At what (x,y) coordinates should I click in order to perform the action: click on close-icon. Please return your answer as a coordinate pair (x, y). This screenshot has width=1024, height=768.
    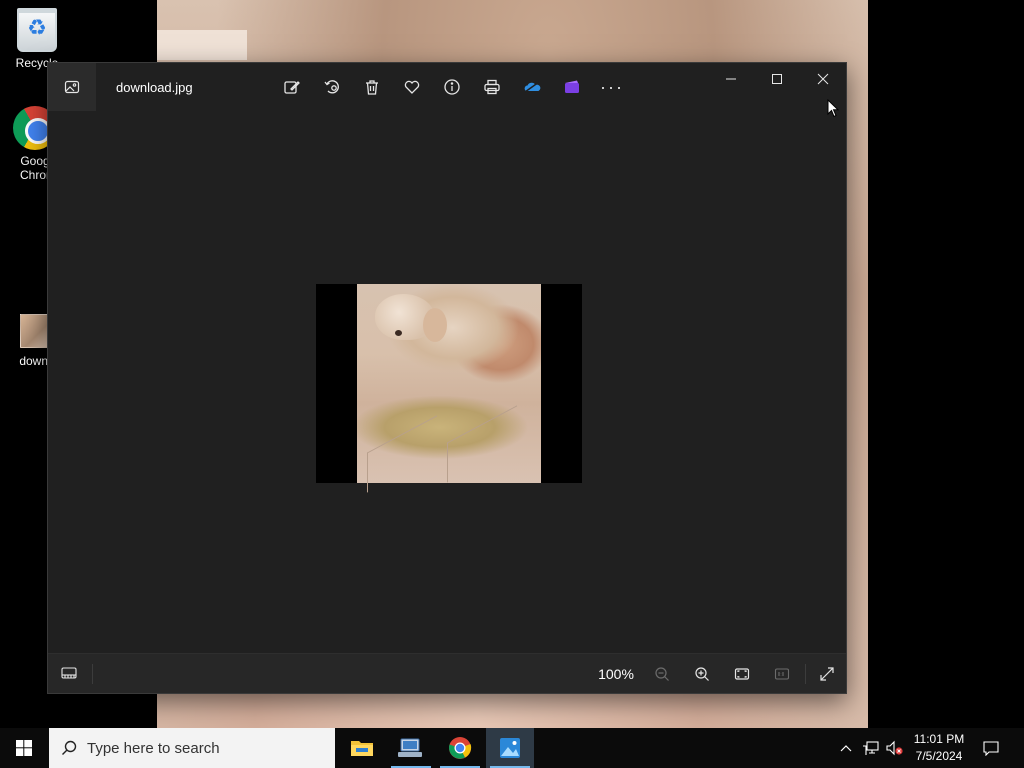
    Looking at the image, I should click on (823, 79).